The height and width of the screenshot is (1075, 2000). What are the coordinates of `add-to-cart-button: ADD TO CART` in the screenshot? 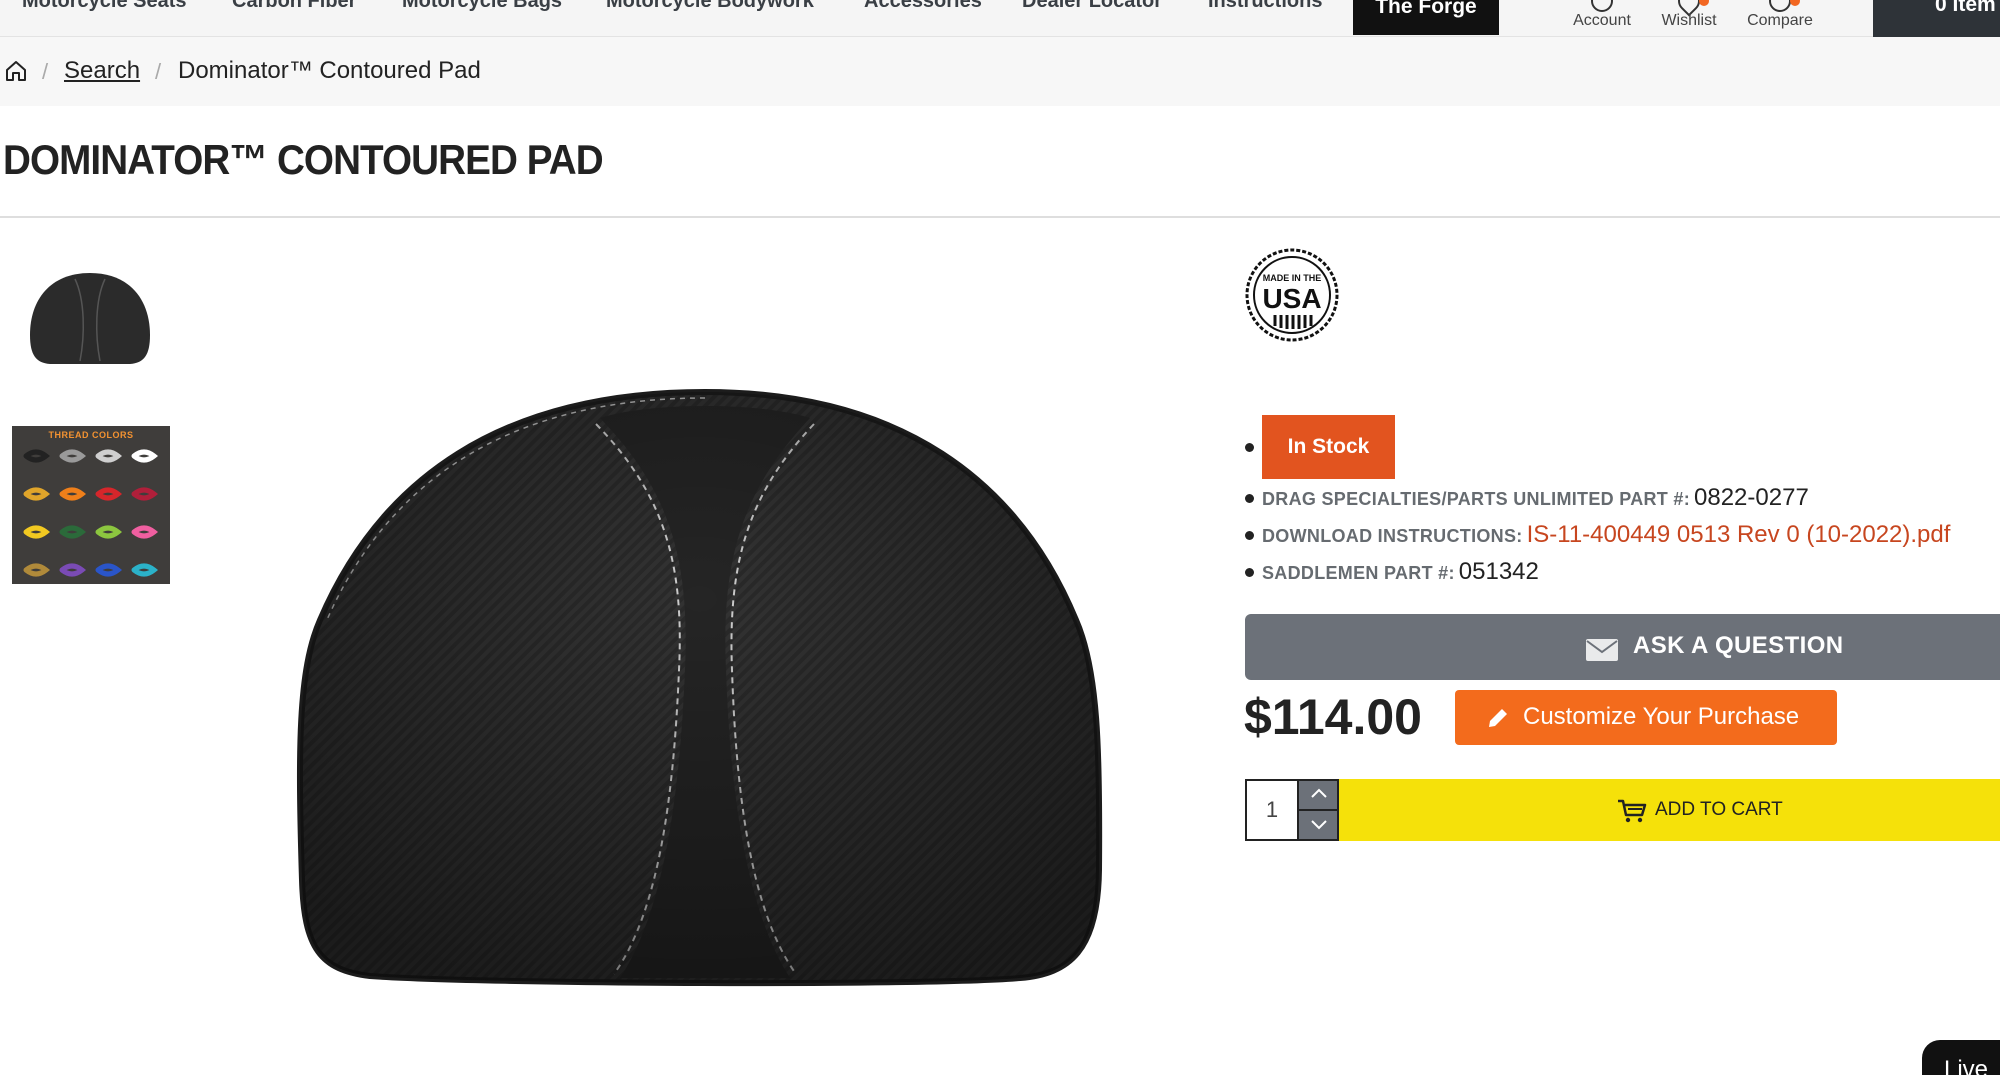 It's located at (1669, 810).